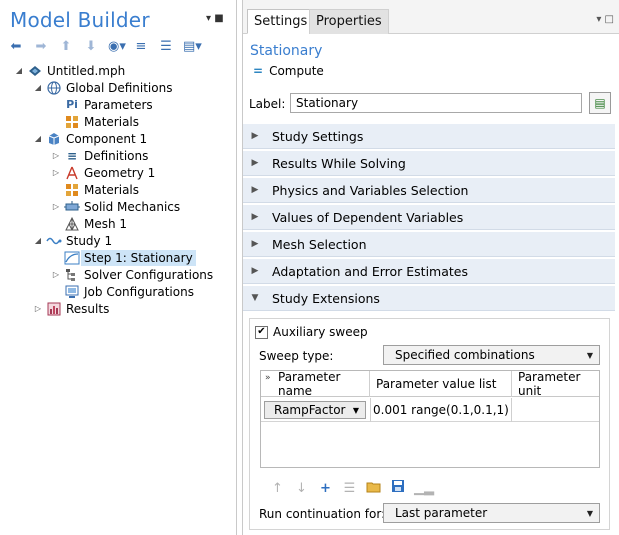 The height and width of the screenshot is (535, 619). Describe the element at coordinates (71, 308) in the screenshot. I see `tree-item-results: ▷ Results` at that location.